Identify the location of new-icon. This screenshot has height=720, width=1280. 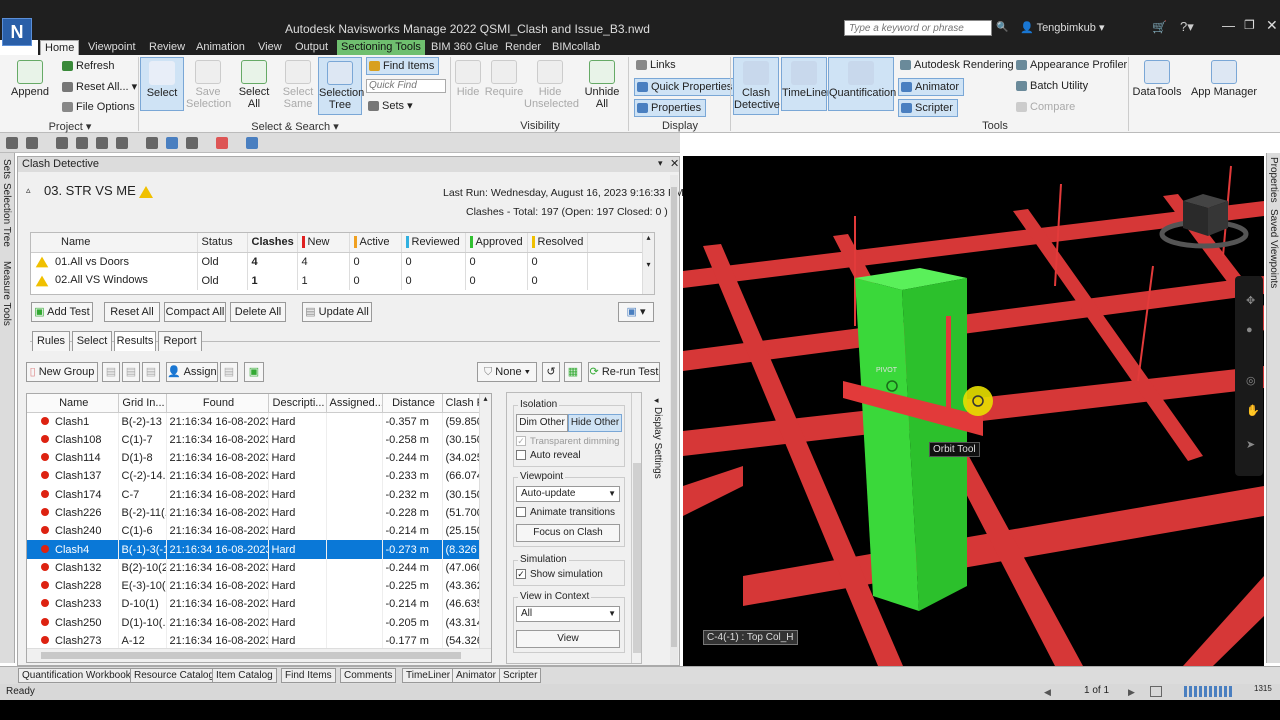
(12, 143).